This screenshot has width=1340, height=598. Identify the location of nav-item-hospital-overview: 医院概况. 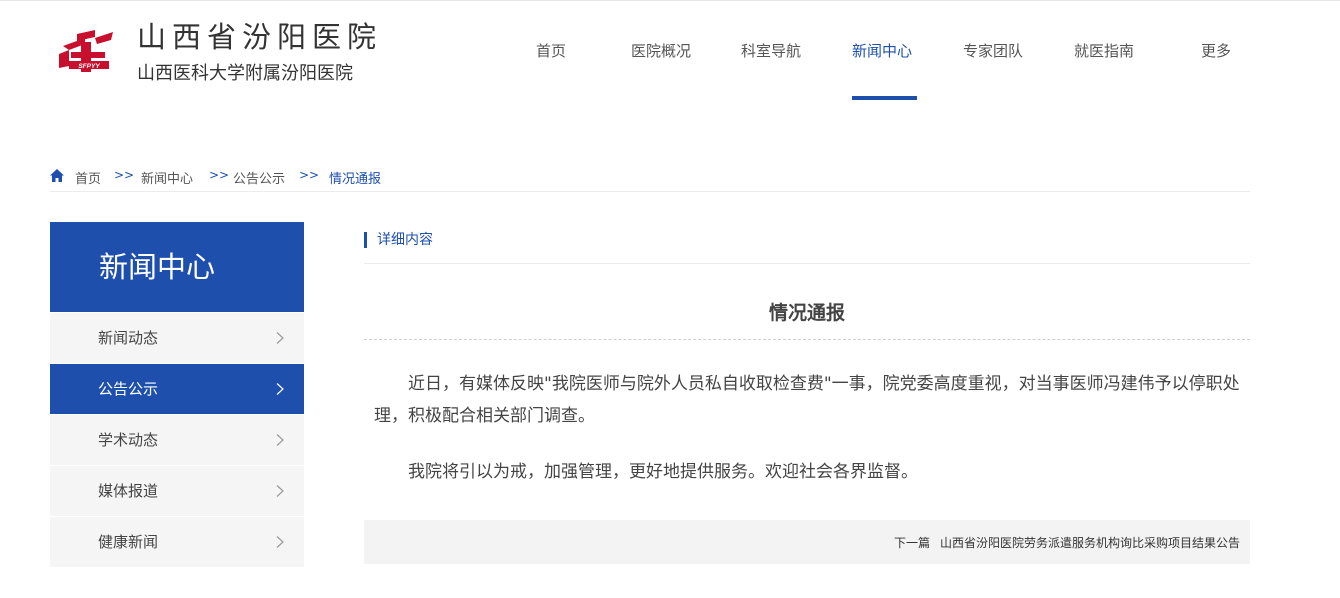
(661, 50).